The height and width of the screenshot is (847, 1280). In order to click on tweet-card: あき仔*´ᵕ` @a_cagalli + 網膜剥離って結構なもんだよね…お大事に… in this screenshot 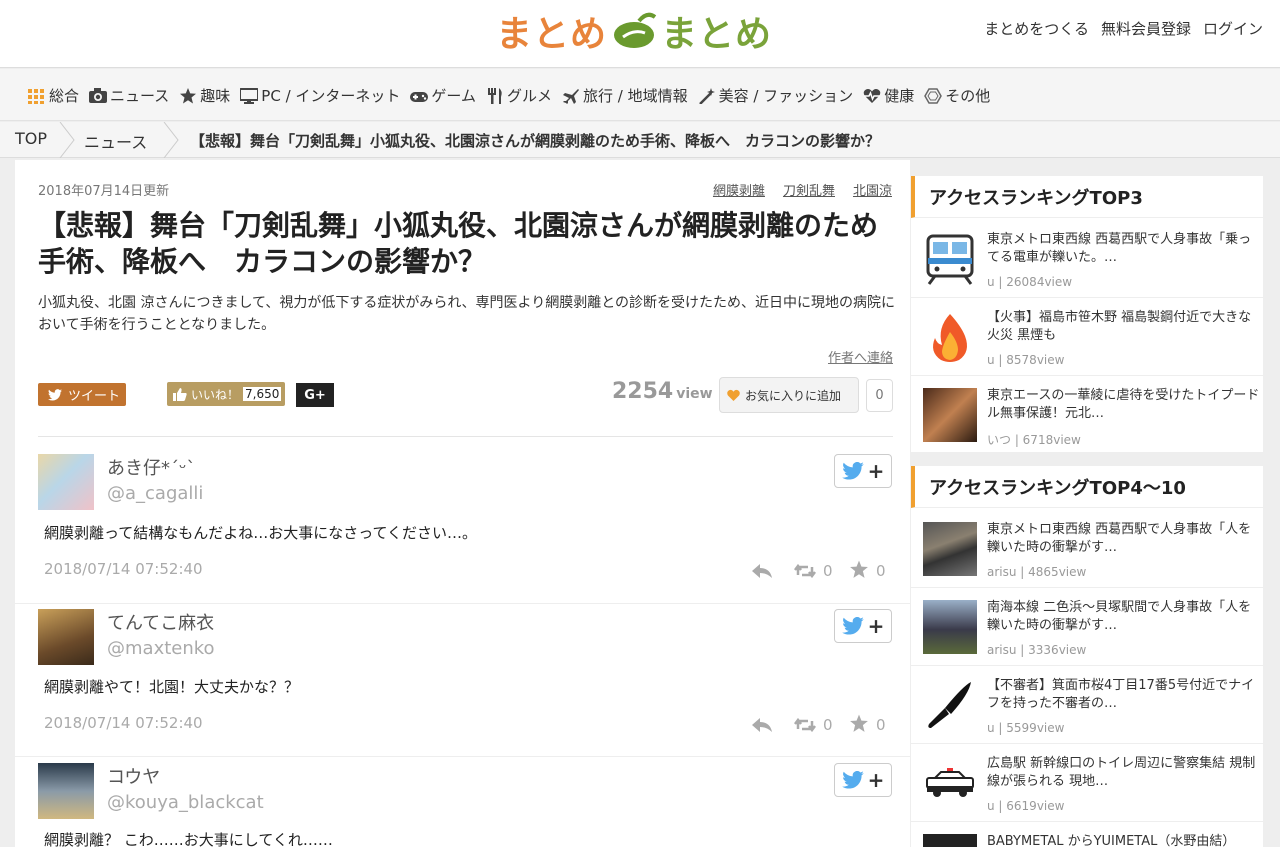, I will do `click(462, 525)`.